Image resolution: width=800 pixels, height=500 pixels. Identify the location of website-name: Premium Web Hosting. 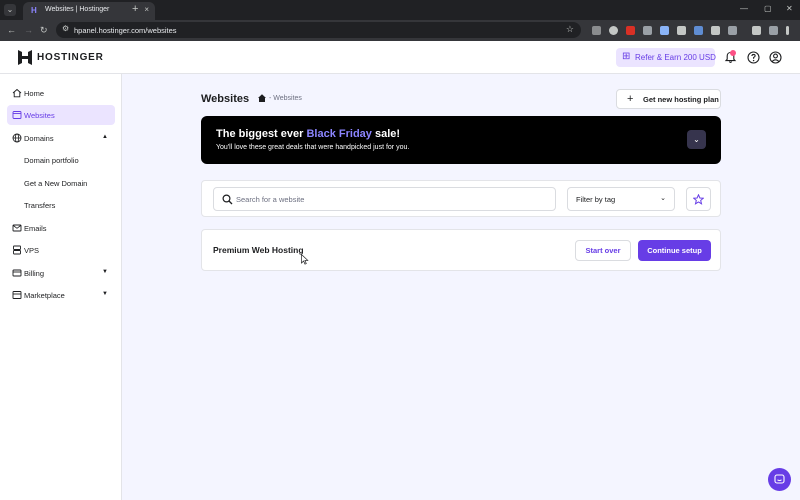
(258, 250).